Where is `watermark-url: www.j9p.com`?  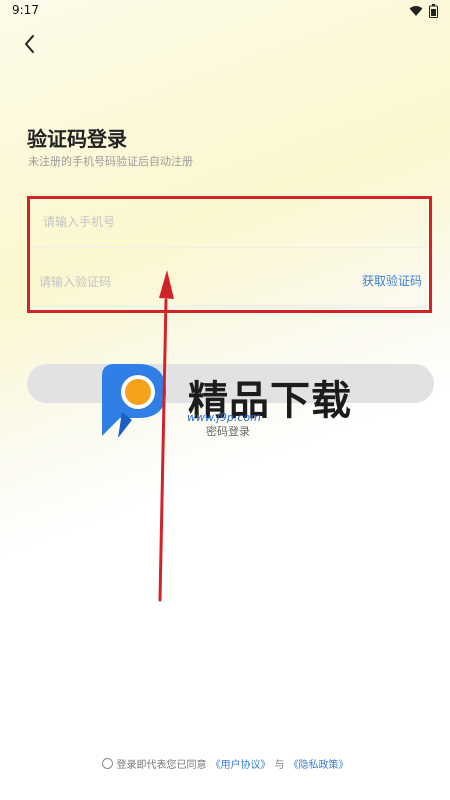 watermark-url: www.j9p.com is located at coordinates (224, 417).